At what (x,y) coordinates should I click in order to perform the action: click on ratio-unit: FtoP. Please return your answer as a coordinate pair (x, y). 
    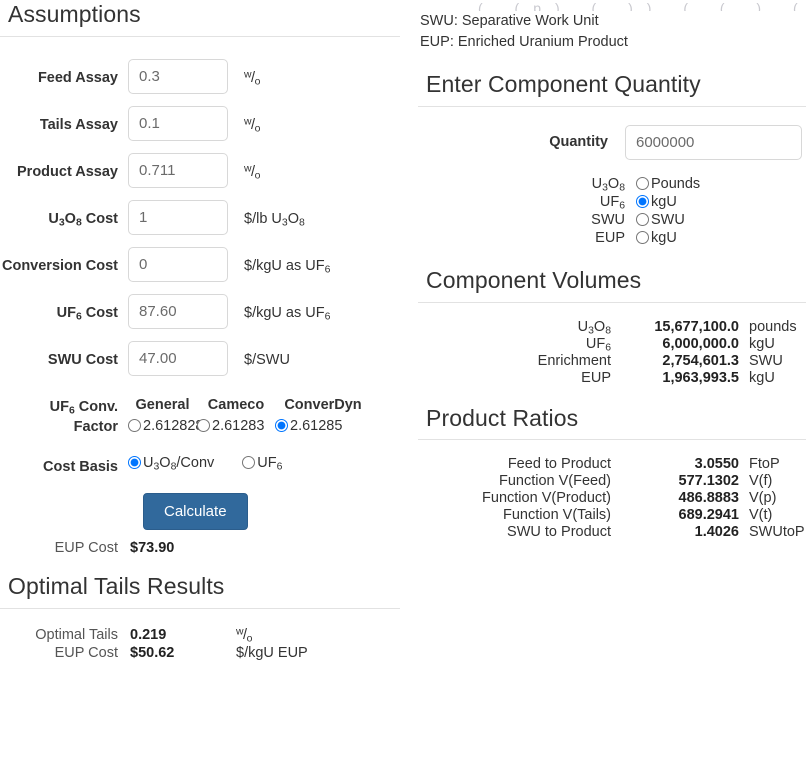
    Looking at the image, I should click on (764, 464).